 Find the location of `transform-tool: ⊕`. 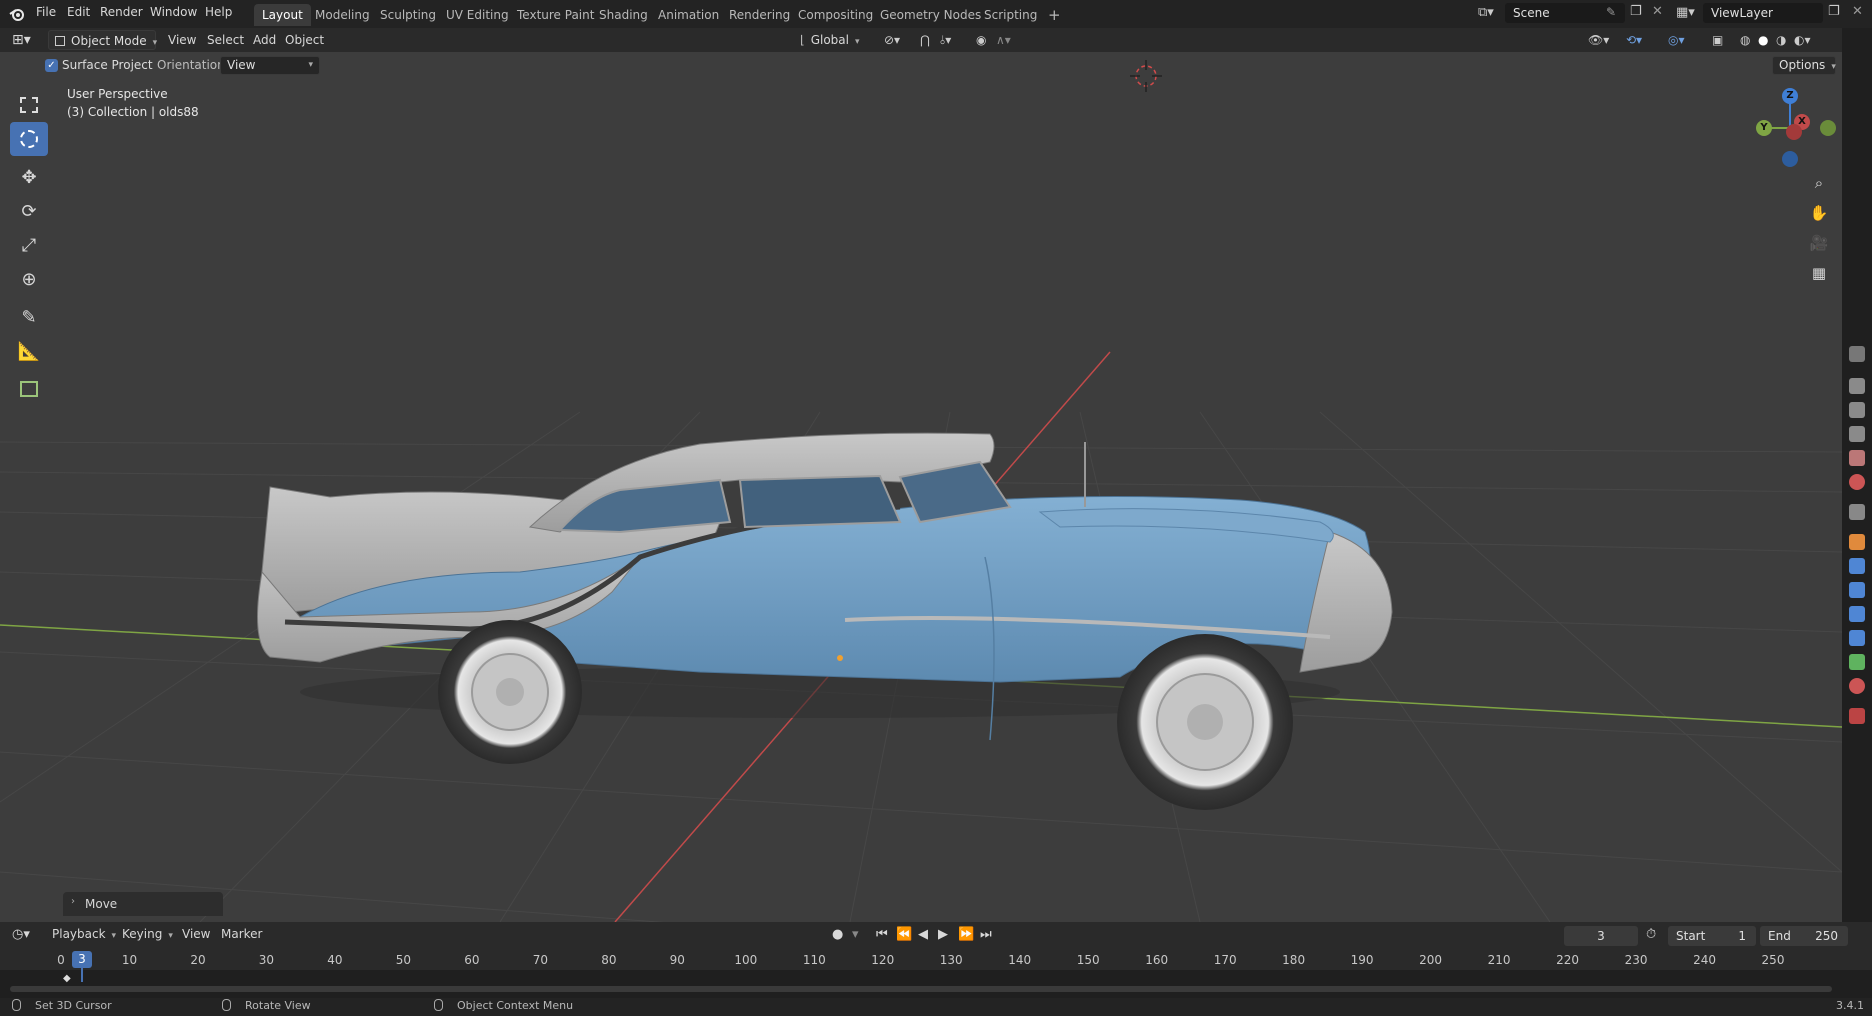

transform-tool: ⊕ is located at coordinates (29, 279).